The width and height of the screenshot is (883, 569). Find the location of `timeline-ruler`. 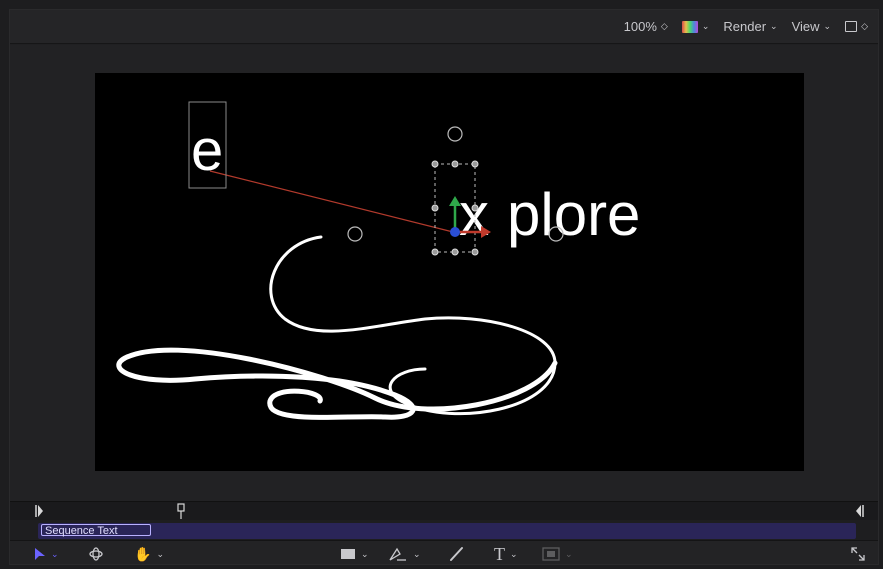

timeline-ruler is located at coordinates (444, 511).